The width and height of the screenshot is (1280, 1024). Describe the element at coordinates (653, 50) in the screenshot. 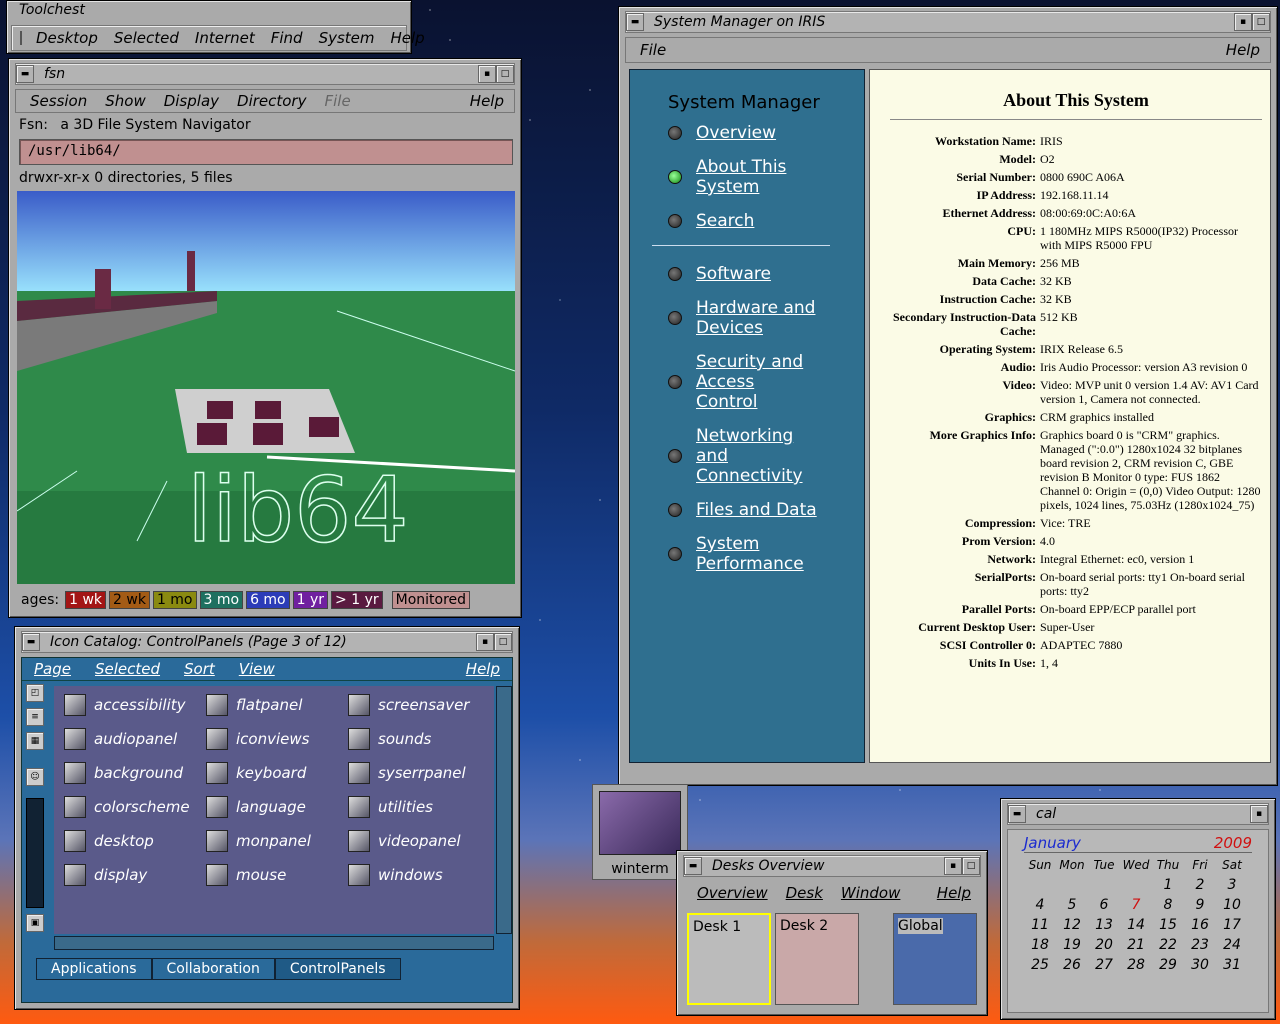

I see `sysman-menu-file: File` at that location.